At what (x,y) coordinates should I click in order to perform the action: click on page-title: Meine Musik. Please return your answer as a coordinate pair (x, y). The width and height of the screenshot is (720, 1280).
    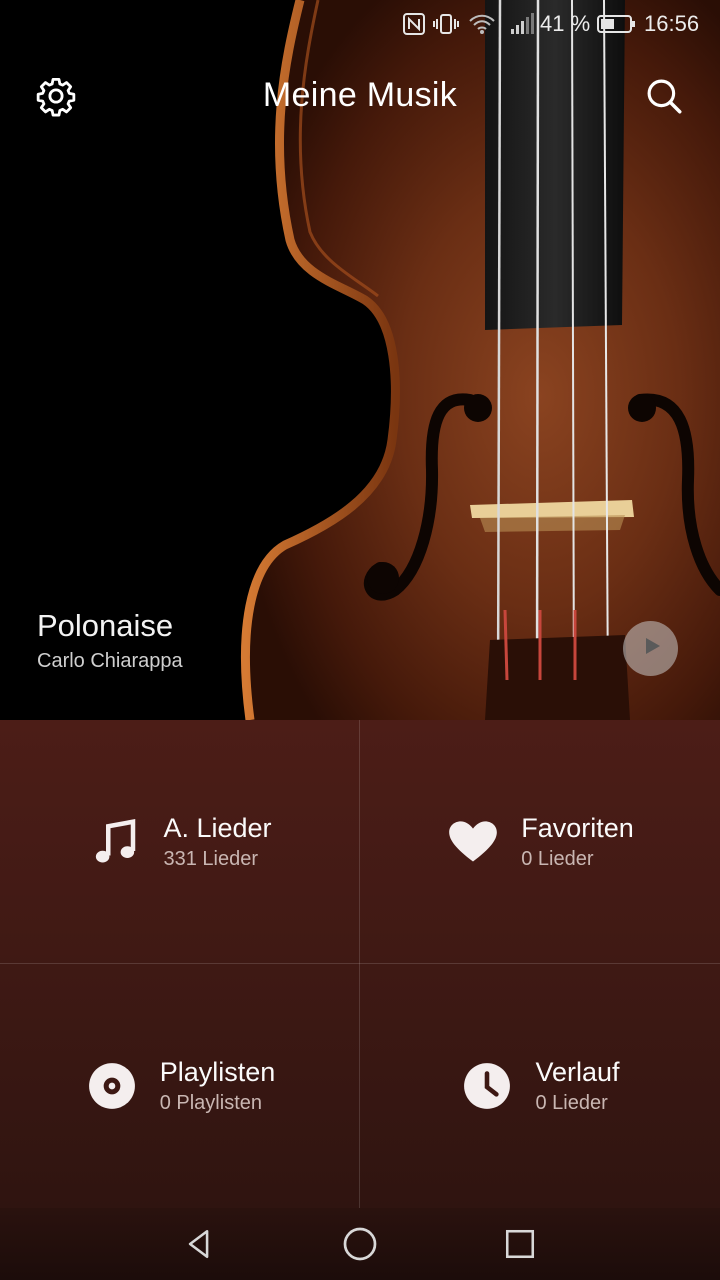
    Looking at the image, I should click on (360, 95).